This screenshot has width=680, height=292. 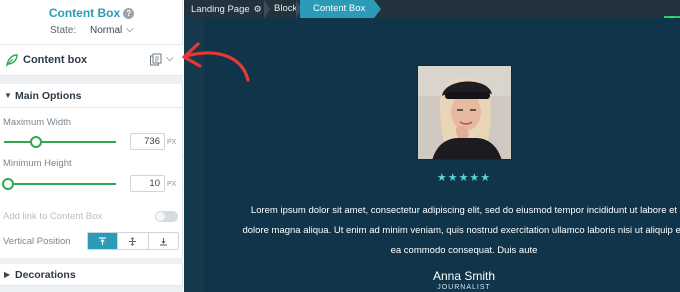 What do you see at coordinates (341, 9) in the screenshot?
I see `breadcrumb-item-content-box: Content Box` at bounding box center [341, 9].